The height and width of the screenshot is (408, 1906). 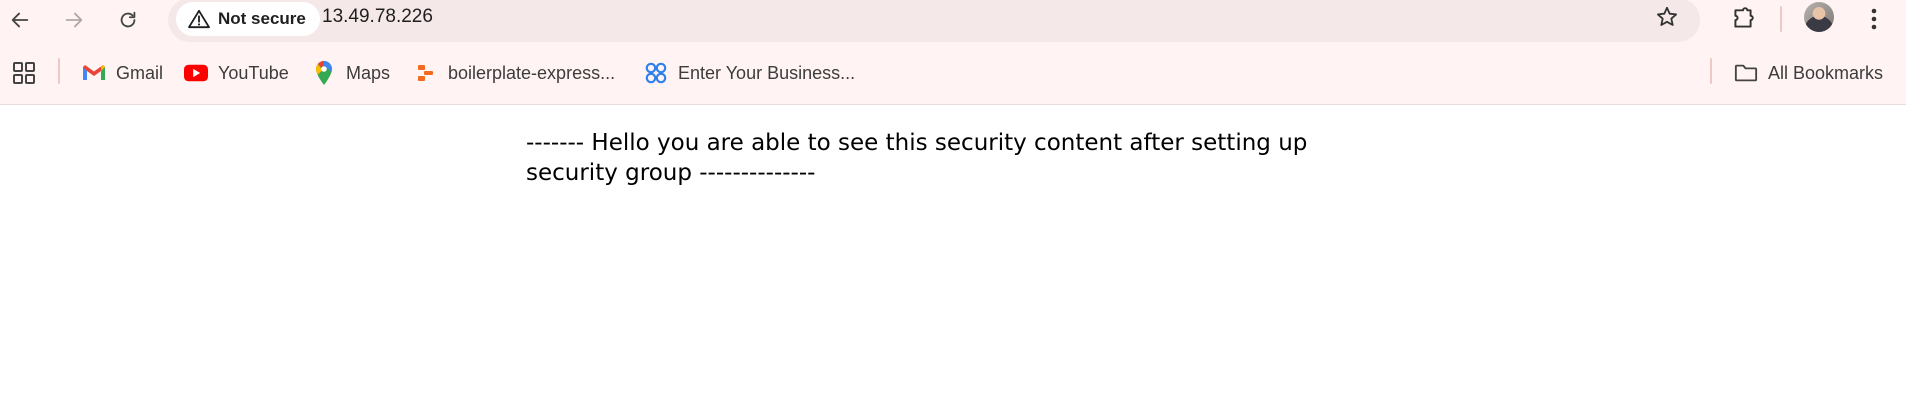 I want to click on toolbar-divider, so click(x=1781, y=19).